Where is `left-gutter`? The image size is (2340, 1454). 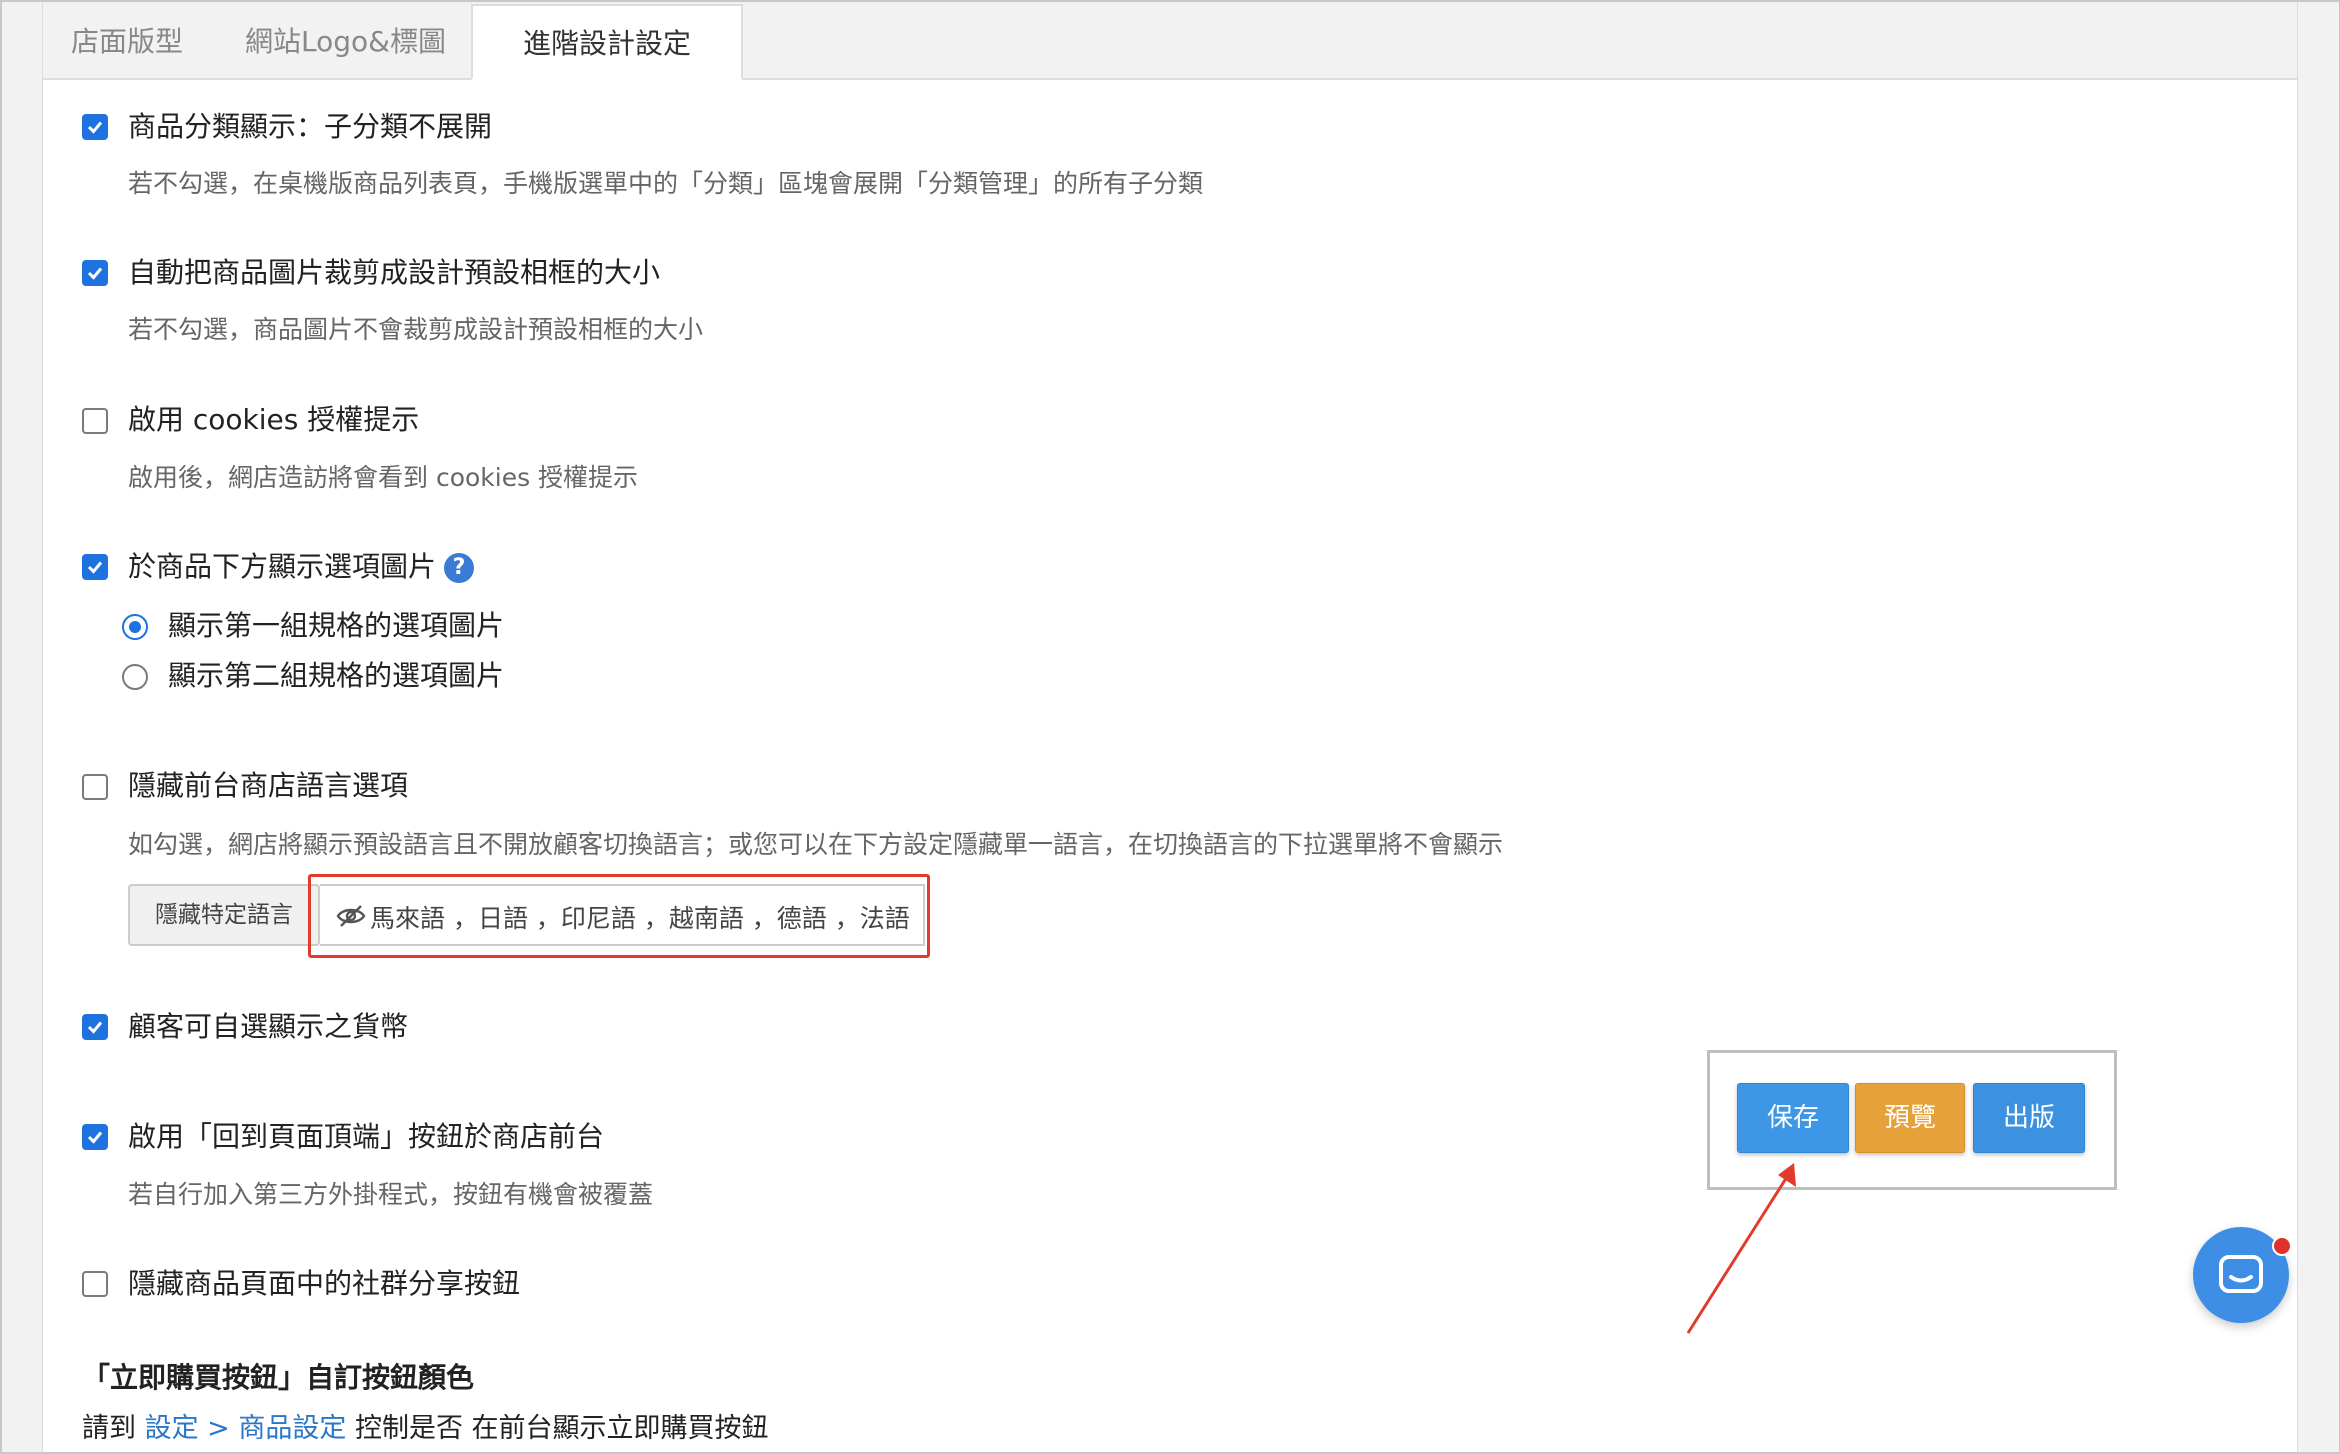
left-gutter is located at coordinates (22, 727).